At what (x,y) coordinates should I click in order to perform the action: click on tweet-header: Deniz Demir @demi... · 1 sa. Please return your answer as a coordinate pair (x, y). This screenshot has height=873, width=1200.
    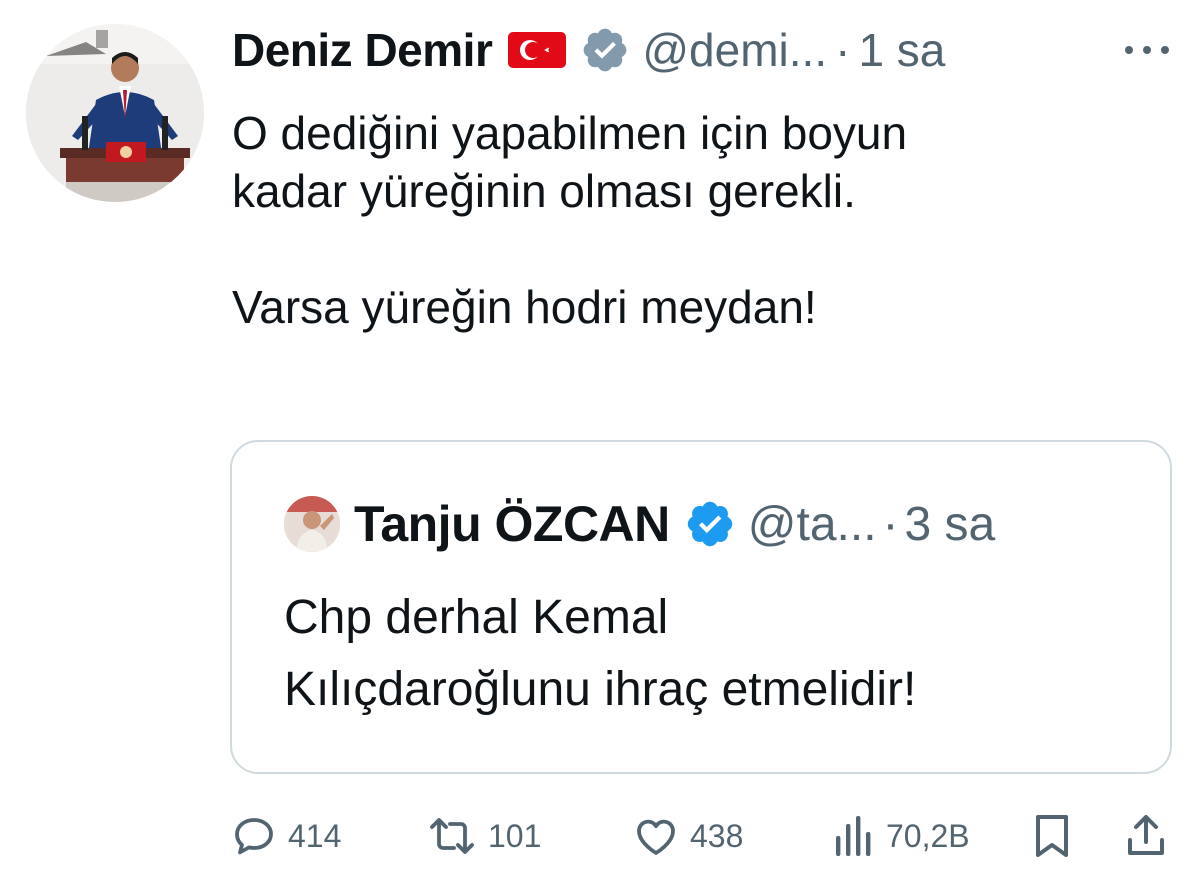
    Looking at the image, I should click on (588, 50).